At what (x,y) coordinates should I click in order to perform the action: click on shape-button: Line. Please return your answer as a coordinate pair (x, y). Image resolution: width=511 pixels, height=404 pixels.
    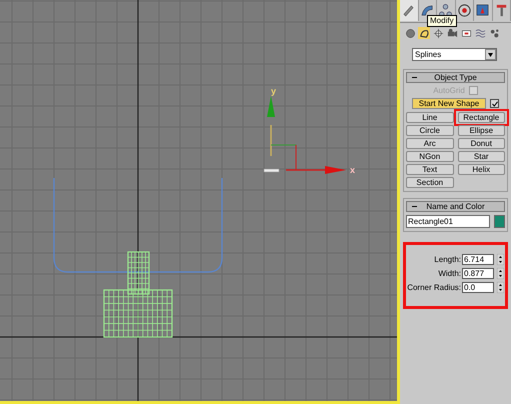
    Looking at the image, I should click on (430, 117).